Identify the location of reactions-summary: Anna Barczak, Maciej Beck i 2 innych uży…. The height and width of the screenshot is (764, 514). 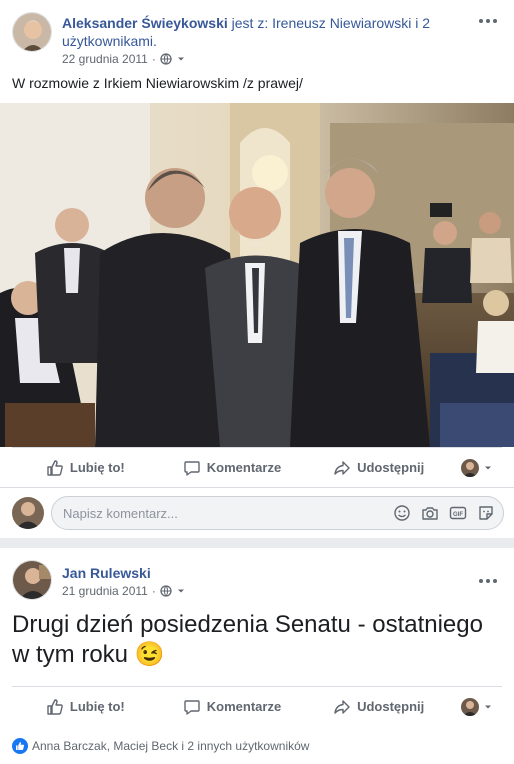
(160, 746).